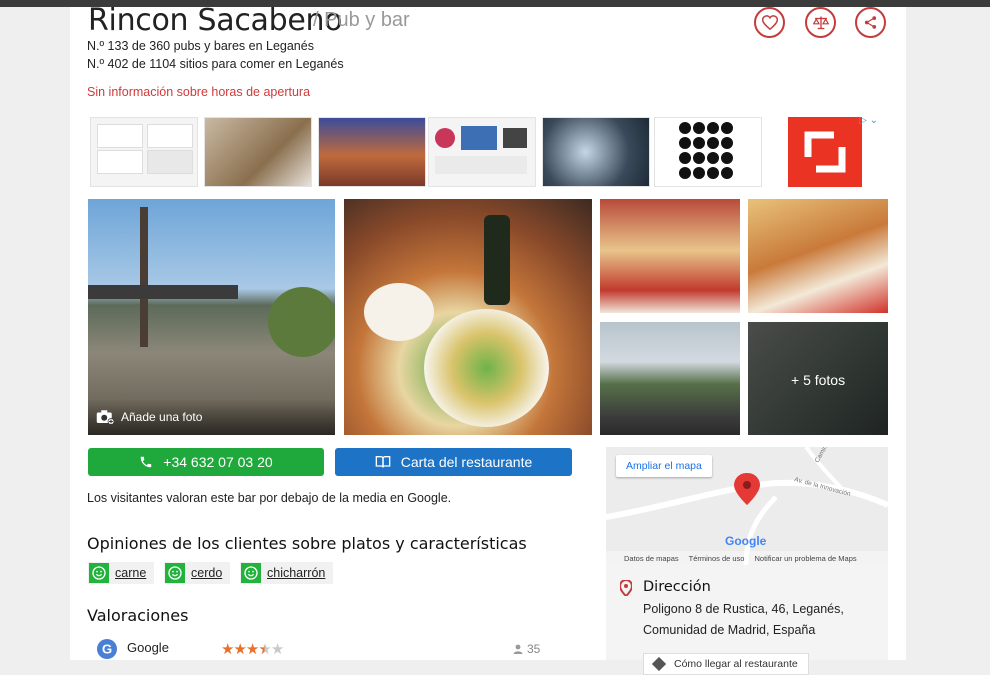 The height and width of the screenshot is (675, 990). Describe the element at coordinates (146, 462) in the screenshot. I see `phone-icon` at that location.